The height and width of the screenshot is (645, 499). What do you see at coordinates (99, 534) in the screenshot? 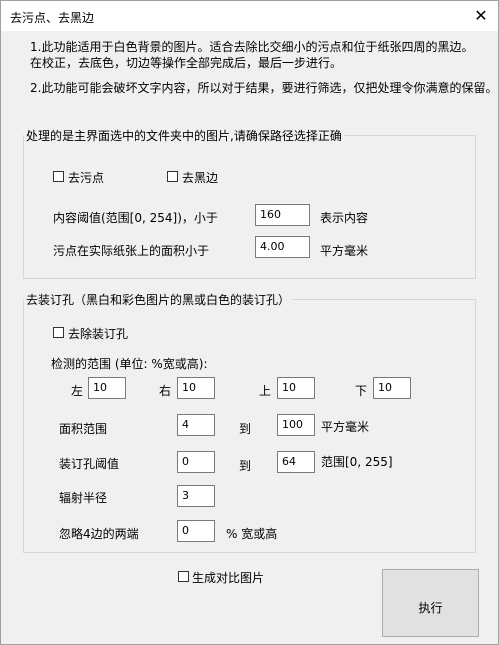
I see `ignore-ends-label: 忽略4边的两端` at bounding box center [99, 534].